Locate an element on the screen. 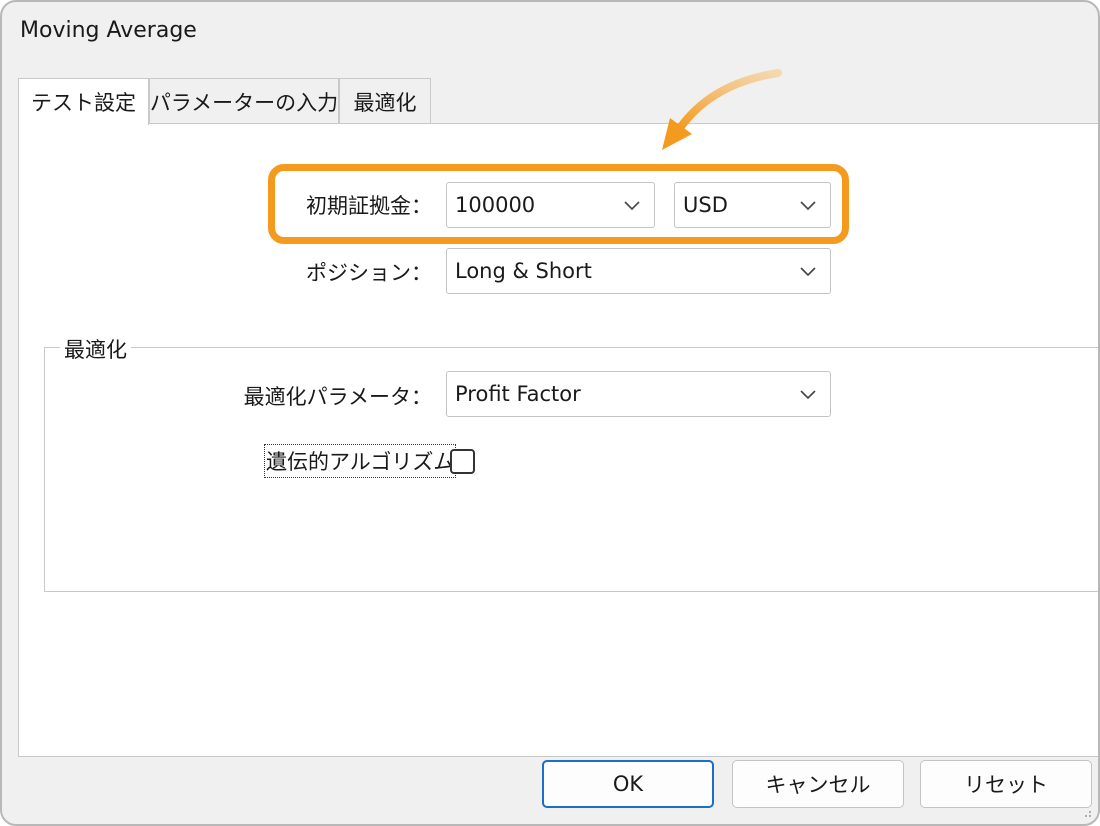 The width and height of the screenshot is (1100, 826). optimization-param-label: 最適化パラメータ： is located at coordinates (337, 397).